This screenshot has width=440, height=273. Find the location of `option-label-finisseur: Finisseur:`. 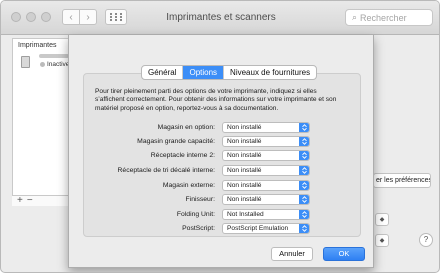

option-label-finisseur: Finisseur: is located at coordinates (200, 199).